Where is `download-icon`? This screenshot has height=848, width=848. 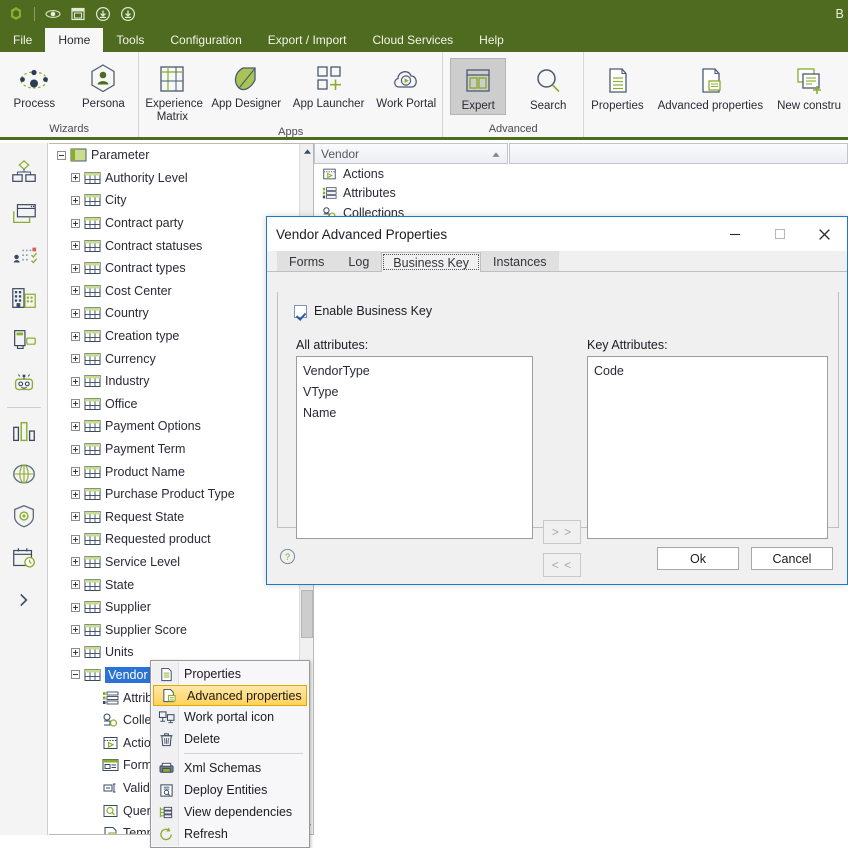
download-icon is located at coordinates (103, 14).